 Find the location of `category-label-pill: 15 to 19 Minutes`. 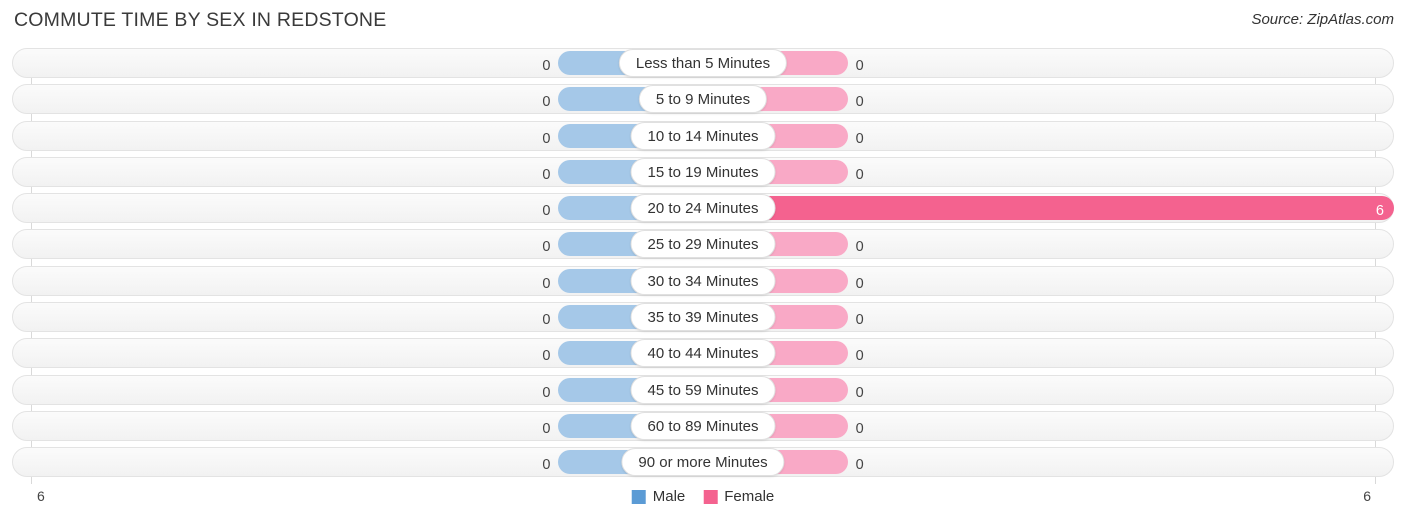

category-label-pill: 15 to 19 Minutes is located at coordinates (703, 171).